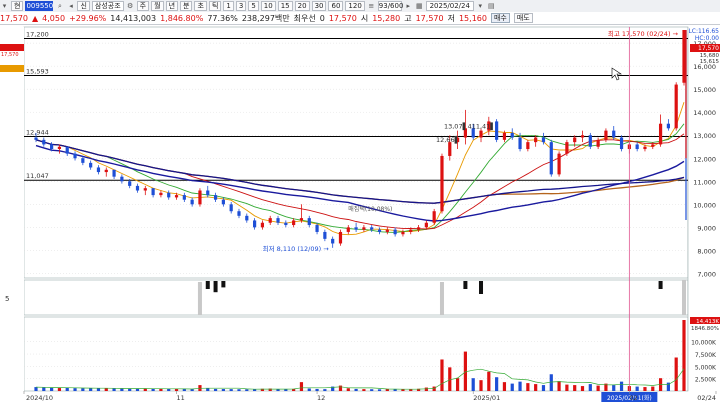 The height and width of the screenshot is (404, 720). What do you see at coordinates (37, 72) in the screenshot?
I see `reference-line-label: 15,593` at bounding box center [37, 72].